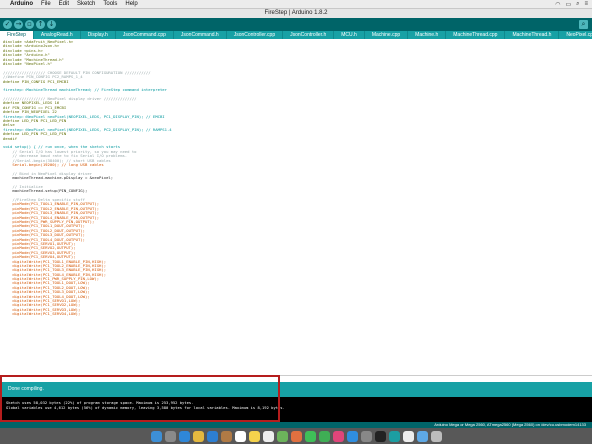 This screenshot has width=592, height=444. What do you see at coordinates (282, 436) in the screenshot?
I see `maps-icon` at bounding box center [282, 436].